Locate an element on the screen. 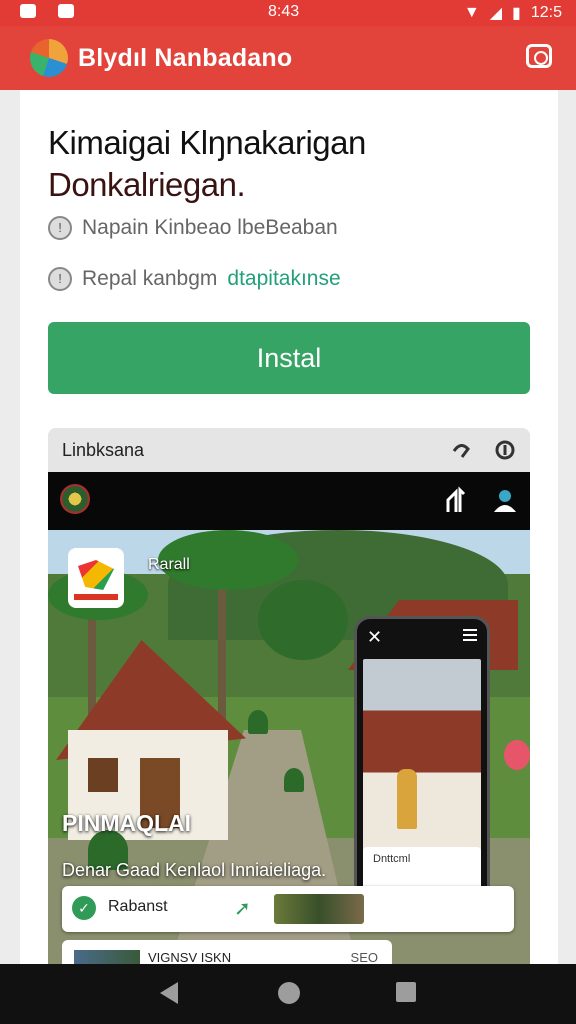 The width and height of the screenshot is (576, 1024). arrow-icon: ➚ is located at coordinates (242, 908).